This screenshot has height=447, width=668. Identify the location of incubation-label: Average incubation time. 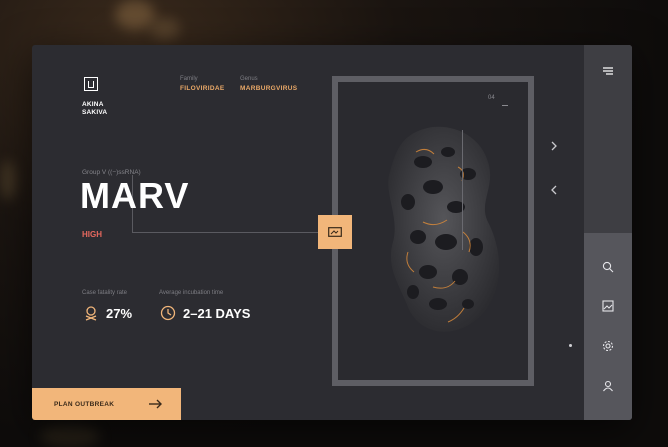
(191, 293).